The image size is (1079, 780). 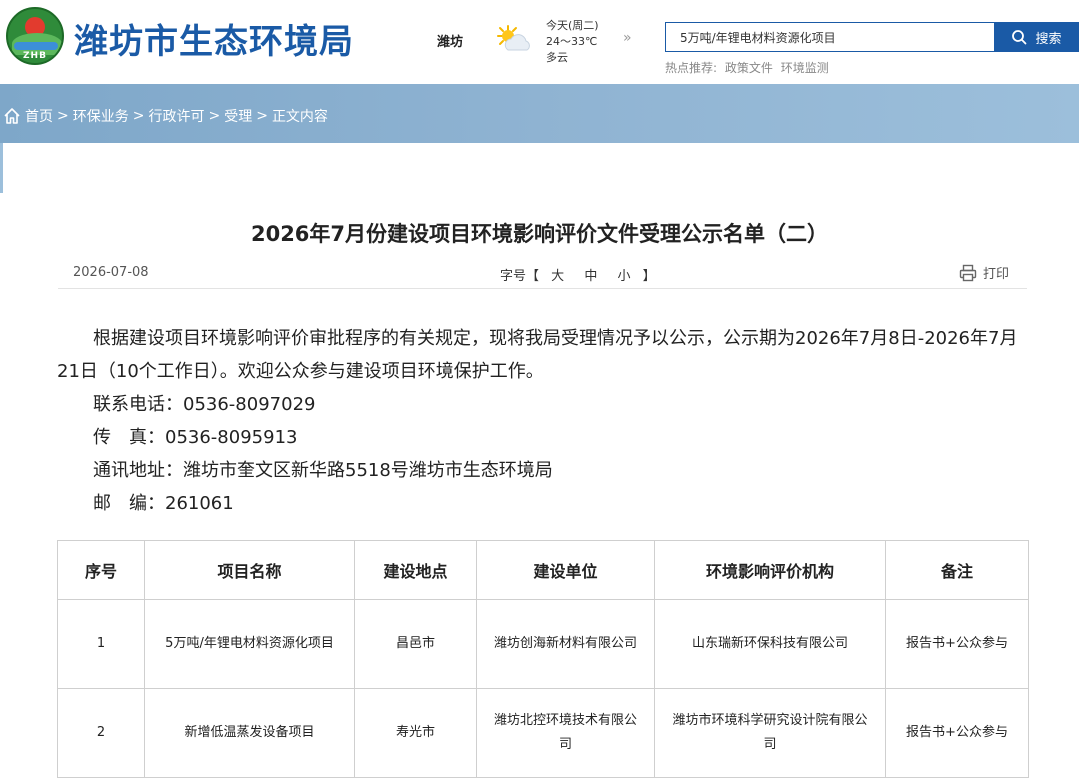 What do you see at coordinates (649, 276) in the screenshot?
I see `font-size-close: 】` at bounding box center [649, 276].